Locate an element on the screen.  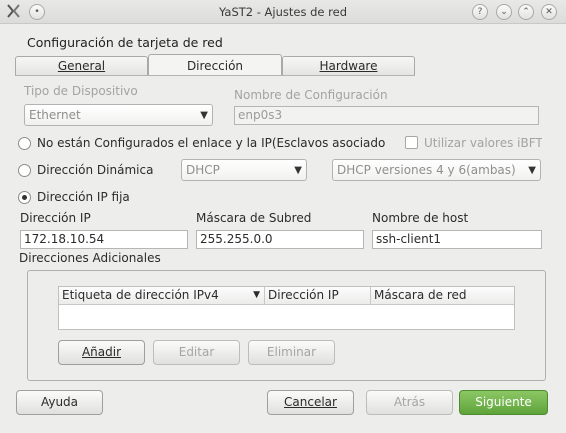
radio-dynamic-label: Dirección Dinámica is located at coordinates (95, 170).